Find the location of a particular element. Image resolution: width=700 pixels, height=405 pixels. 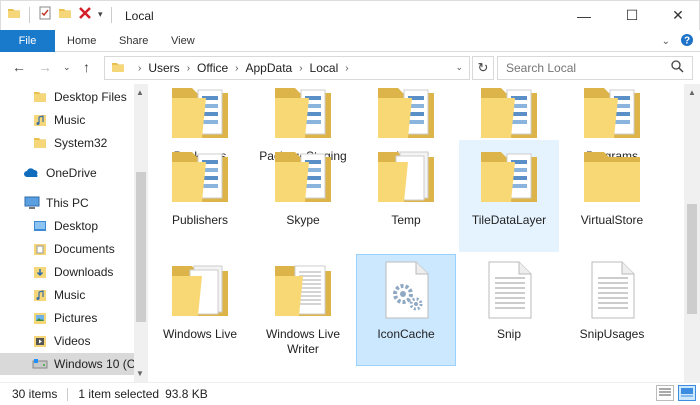

title-bar: ▾ Local — ☐ ✕ is located at coordinates (350, 15).